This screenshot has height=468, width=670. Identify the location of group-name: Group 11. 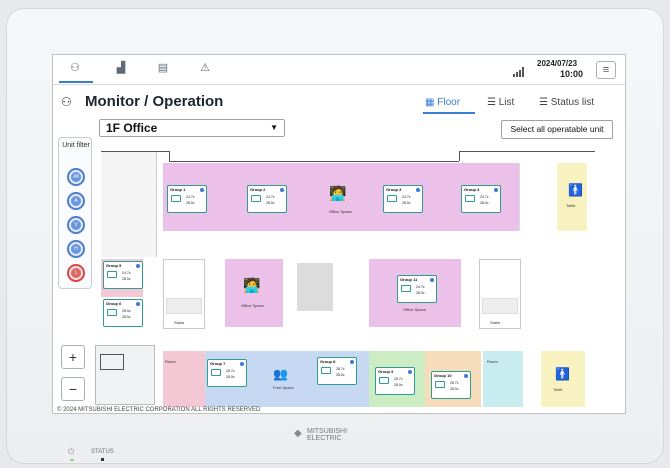
(409, 279).